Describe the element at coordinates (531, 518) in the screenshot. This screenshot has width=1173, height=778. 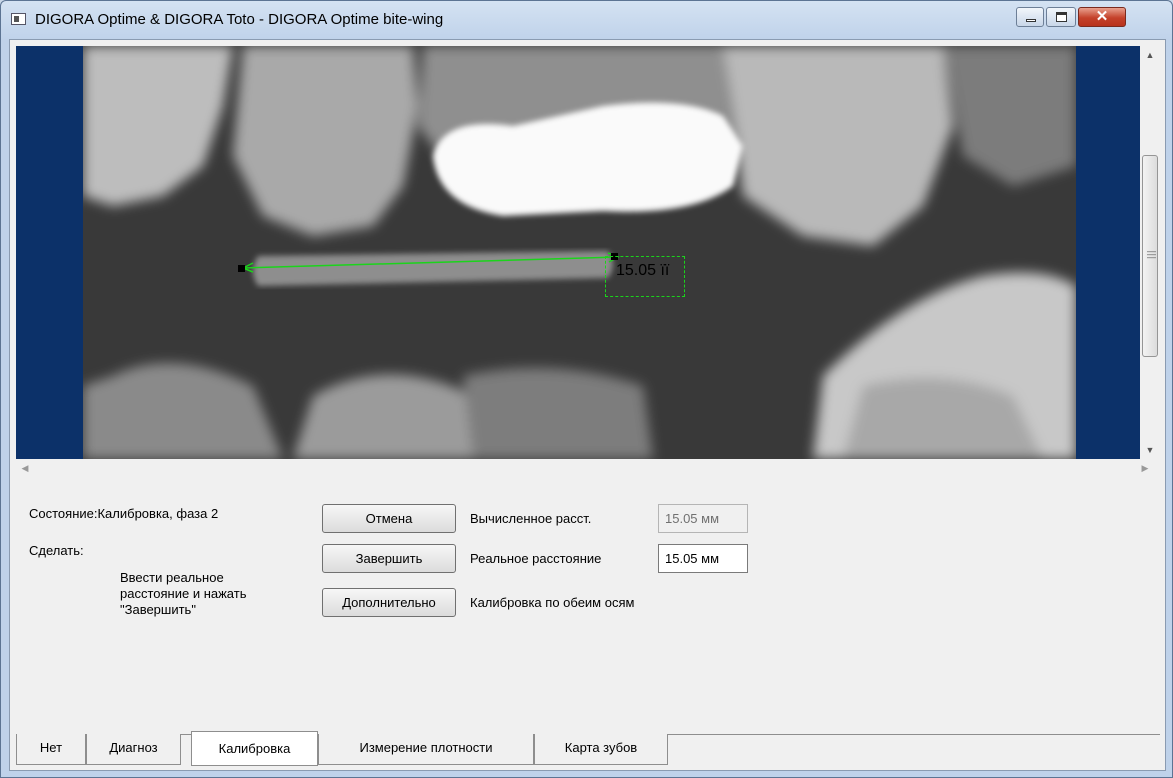
I see `calculated-distance-label: Вычисленное расст.` at that location.